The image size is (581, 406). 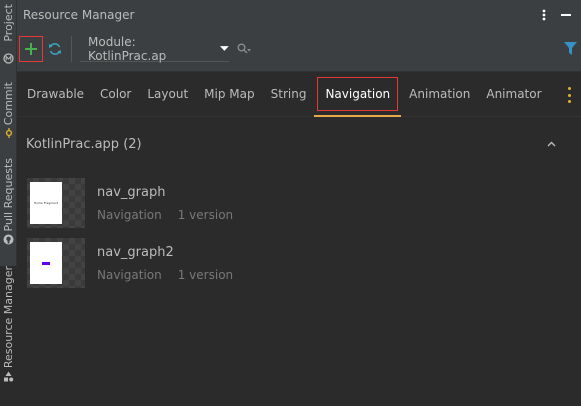 What do you see at coordinates (544, 15) in the screenshot?
I see `more-options-icon` at bounding box center [544, 15].